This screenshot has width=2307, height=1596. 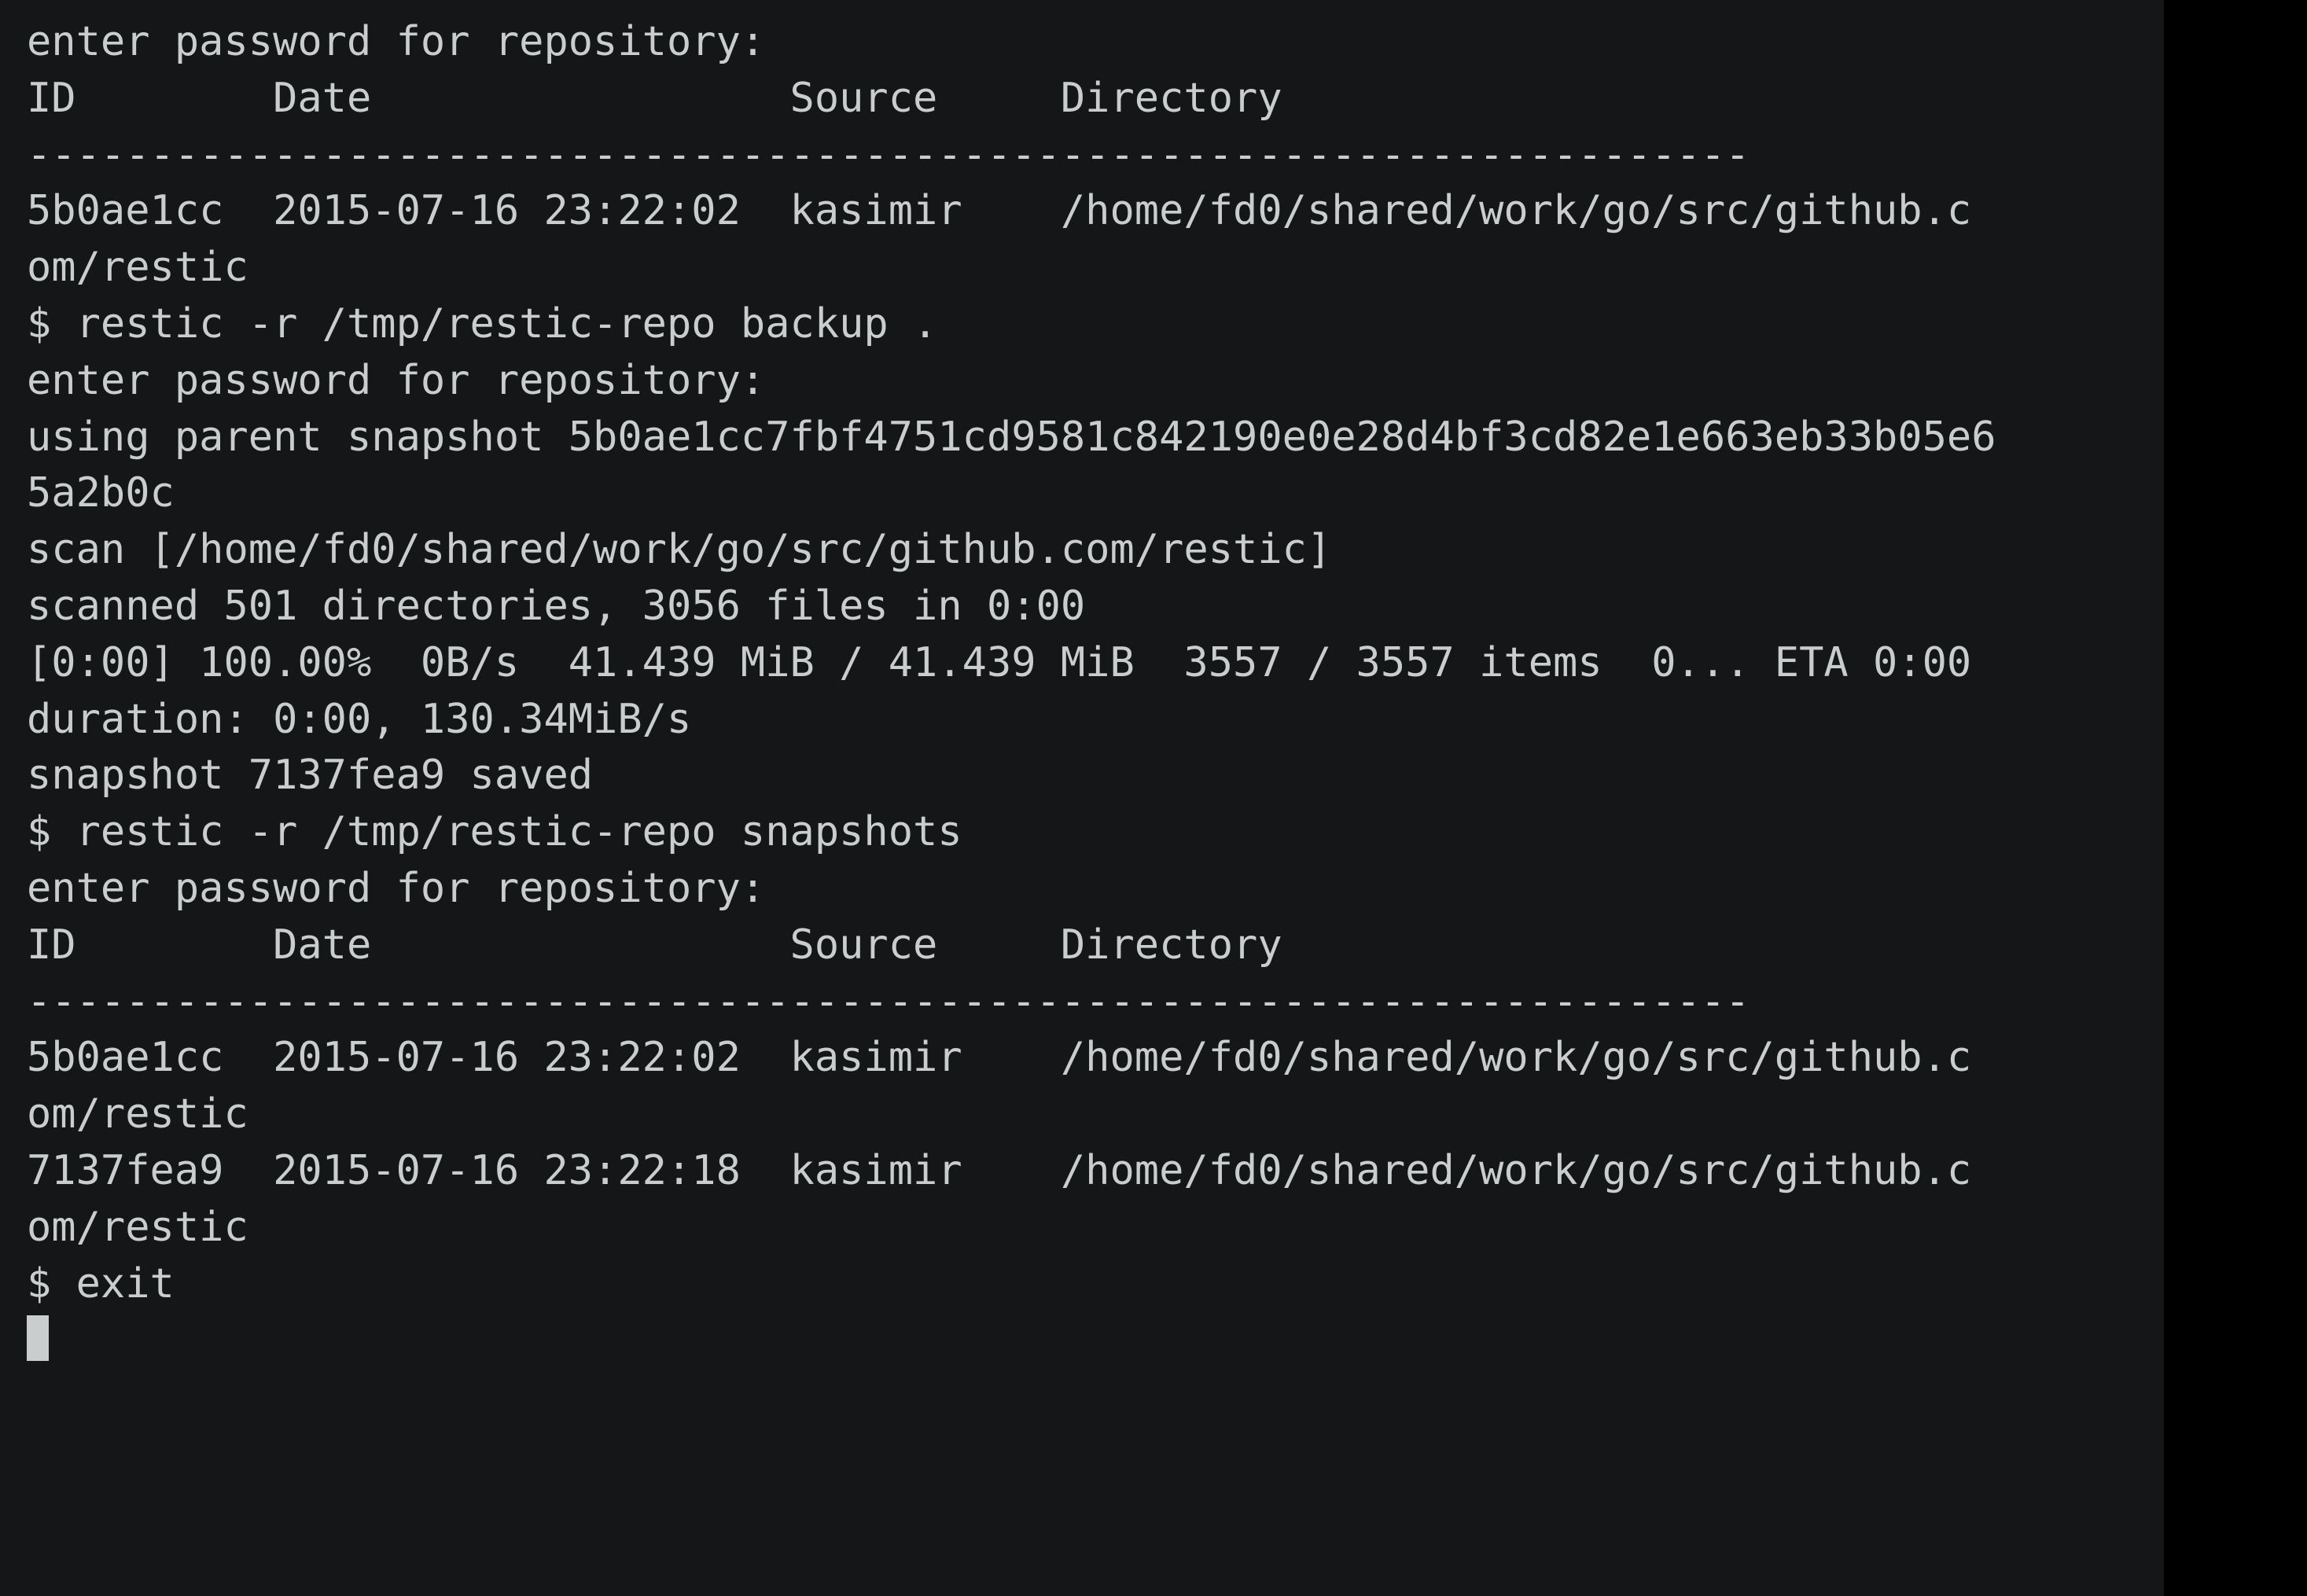 What do you see at coordinates (310, 776) in the screenshot?
I see `terminal-line-snapshot-saved: snapshot 7137fea9 saved` at bounding box center [310, 776].